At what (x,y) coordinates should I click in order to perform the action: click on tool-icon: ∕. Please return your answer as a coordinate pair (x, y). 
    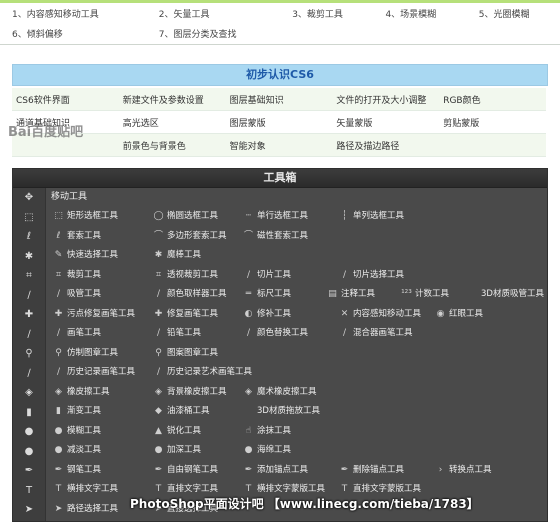
    Looking at the image, I should click on (158, 333).